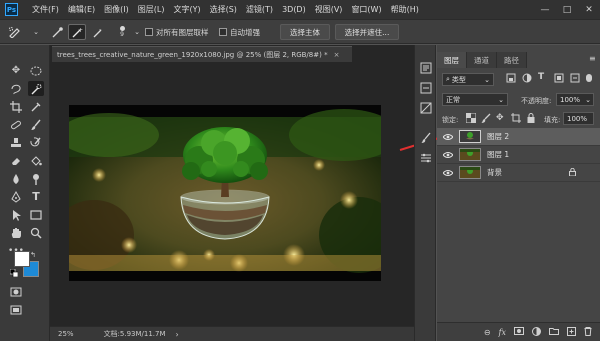 This screenshot has height=341, width=600. Describe the element at coordinates (36, 160) in the screenshot. I see `paint-bucket-tool-icon` at that location.